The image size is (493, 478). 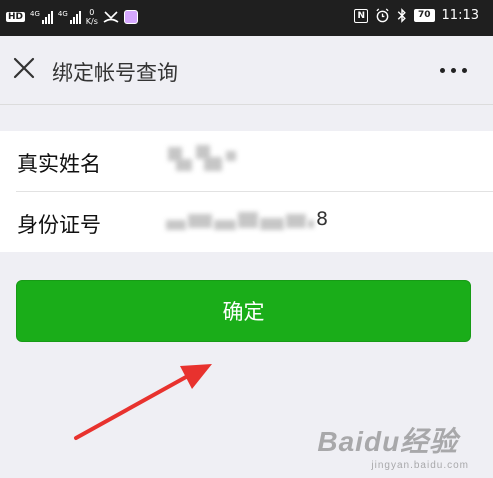 I want to click on name-label: 真实姓名, so click(x=59, y=164).